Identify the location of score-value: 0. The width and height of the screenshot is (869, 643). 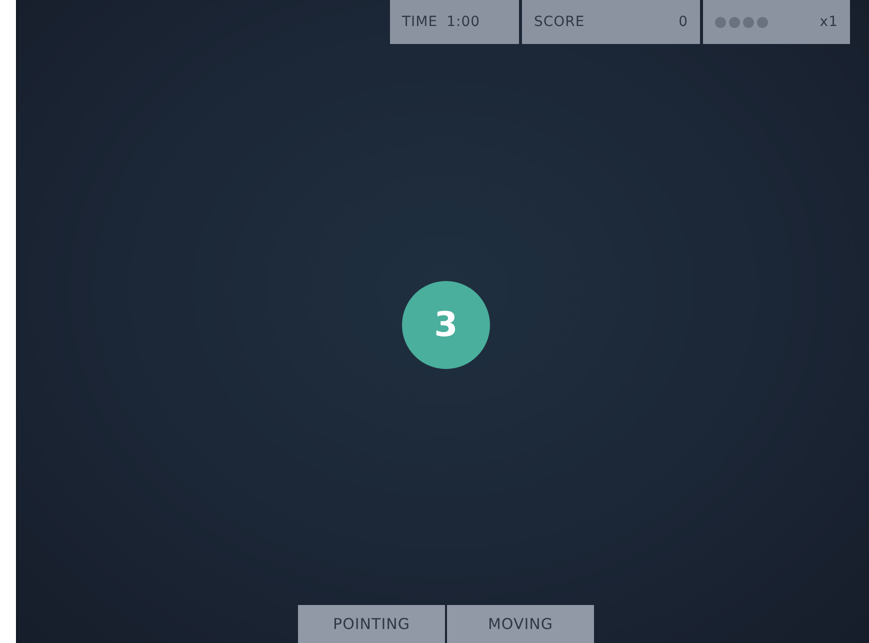
(683, 22).